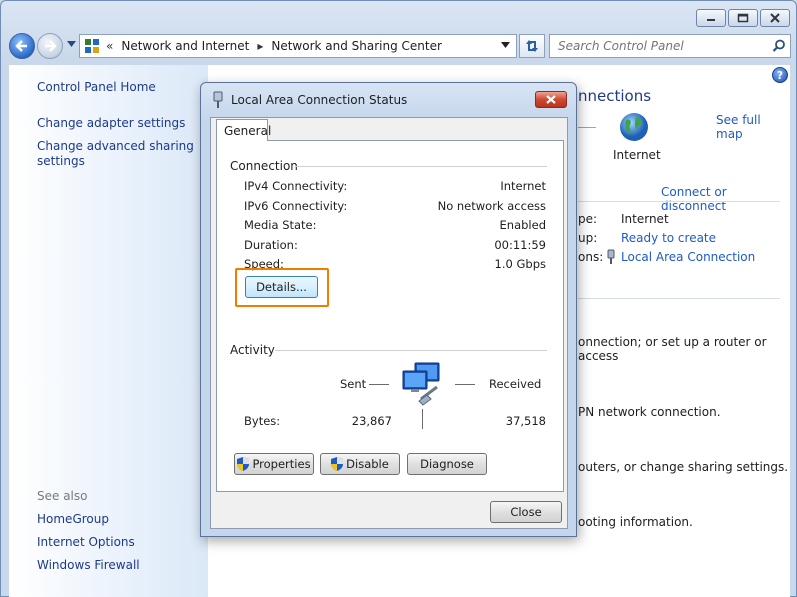  Describe the element at coordinates (243, 130) in the screenshot. I see `tab-general: General` at that location.